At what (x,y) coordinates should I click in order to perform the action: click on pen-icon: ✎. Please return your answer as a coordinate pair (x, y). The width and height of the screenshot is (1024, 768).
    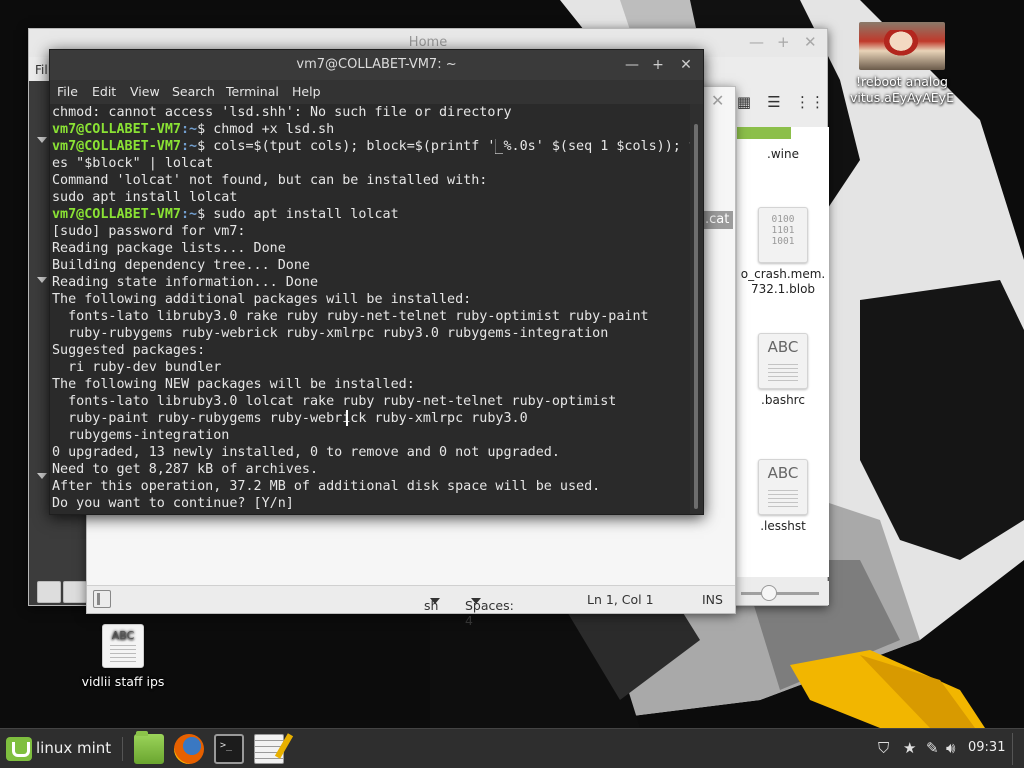
    Looking at the image, I should click on (932, 748).